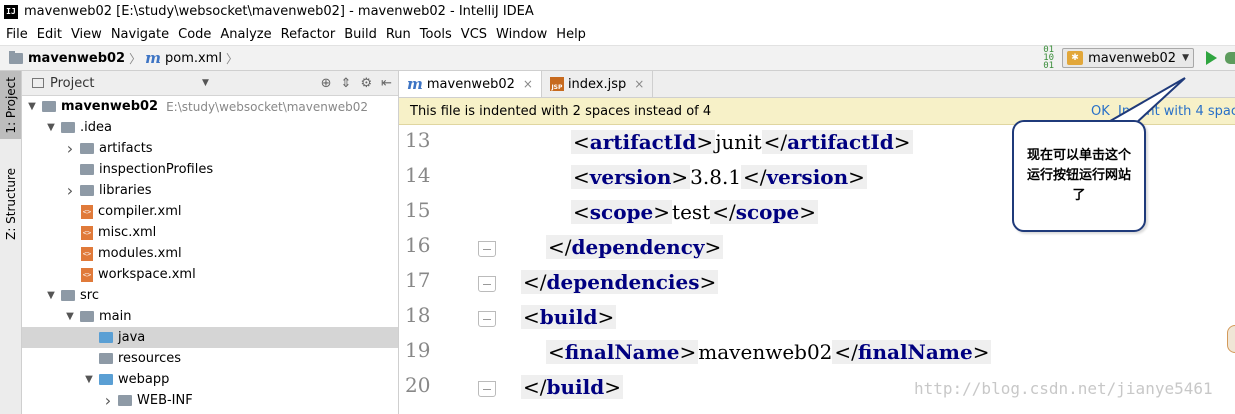 This screenshot has width=1235, height=414. I want to click on tree-item-label: src, so click(89, 295).